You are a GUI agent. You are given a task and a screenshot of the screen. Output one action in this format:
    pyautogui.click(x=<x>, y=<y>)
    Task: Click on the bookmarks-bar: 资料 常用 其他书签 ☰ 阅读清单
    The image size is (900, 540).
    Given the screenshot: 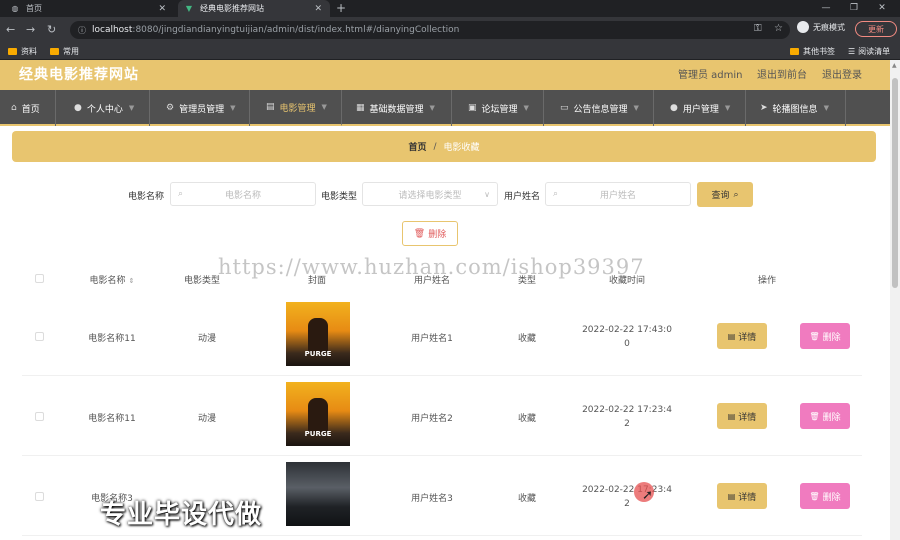 What is the action you would take?
    pyautogui.click(x=450, y=51)
    